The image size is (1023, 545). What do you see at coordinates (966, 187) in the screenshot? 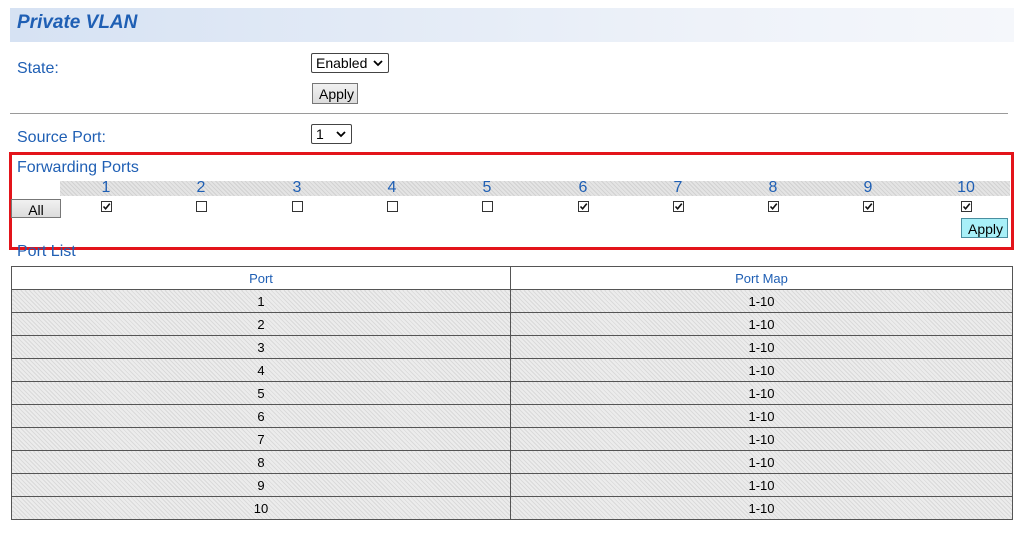
I see `port-number-label: 10` at bounding box center [966, 187].